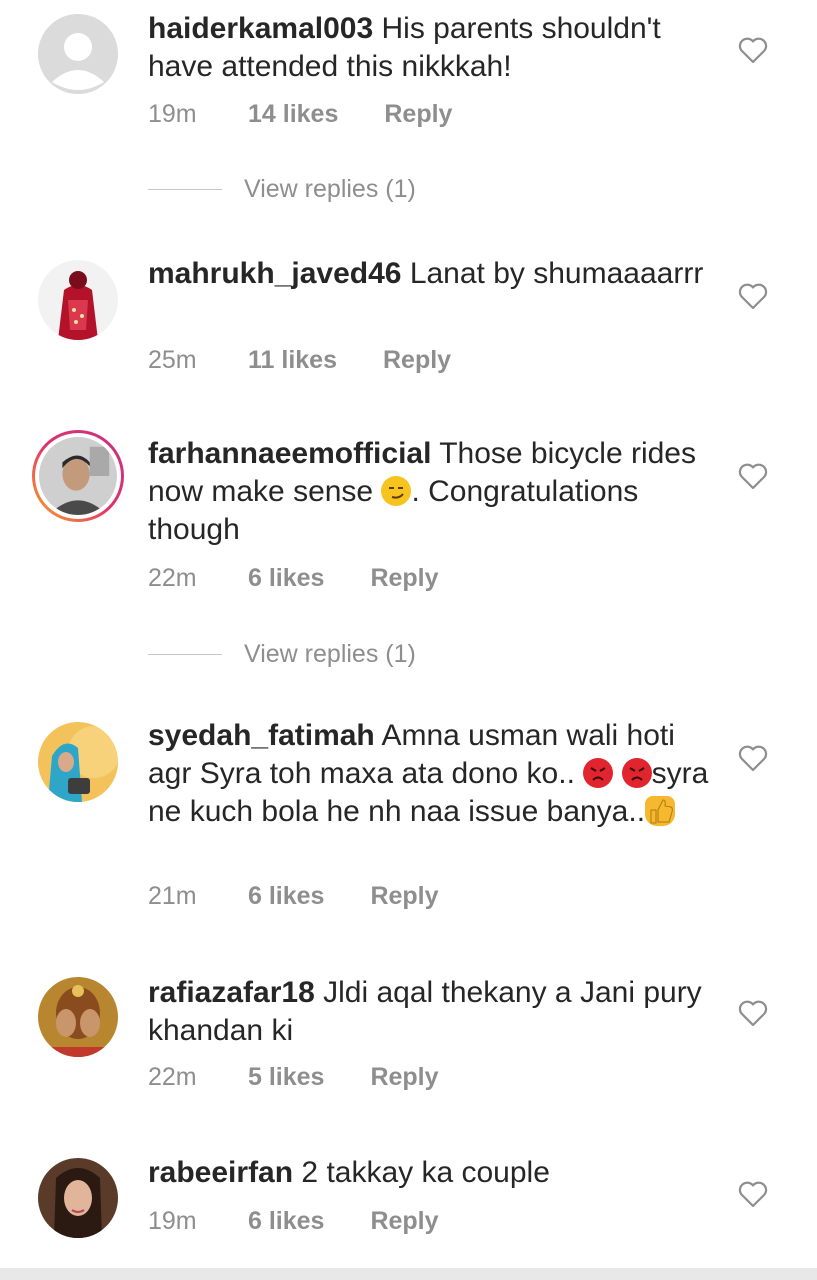 Image resolution: width=817 pixels, height=1280 pixels. I want to click on comment-body: 2 takkay ka couple, so click(425, 1172).